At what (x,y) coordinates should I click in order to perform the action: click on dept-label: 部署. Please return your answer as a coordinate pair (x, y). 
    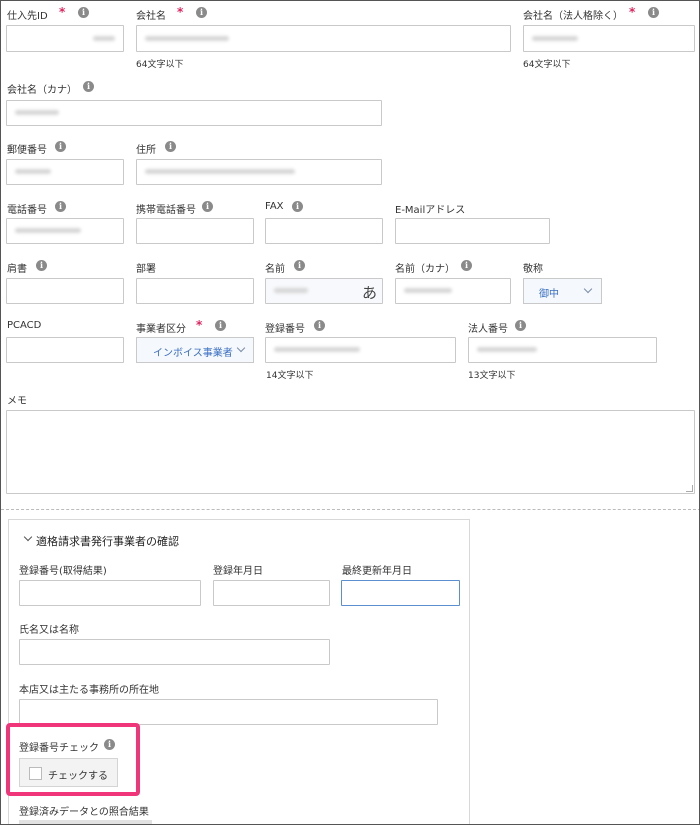
    Looking at the image, I should click on (146, 269).